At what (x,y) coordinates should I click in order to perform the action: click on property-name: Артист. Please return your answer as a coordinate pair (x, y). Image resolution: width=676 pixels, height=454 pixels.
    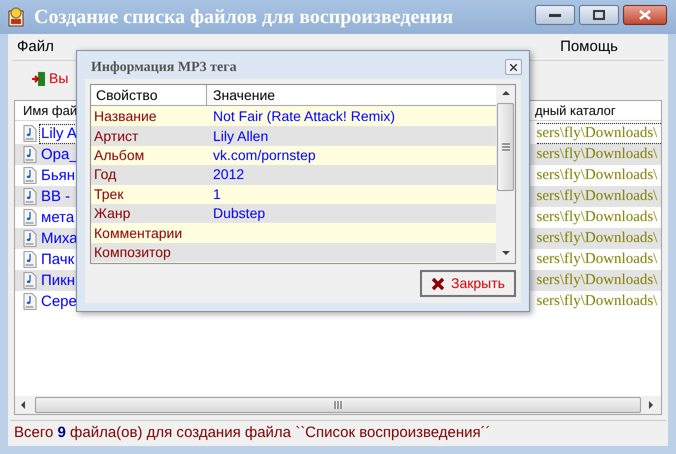
    Looking at the image, I should click on (116, 136).